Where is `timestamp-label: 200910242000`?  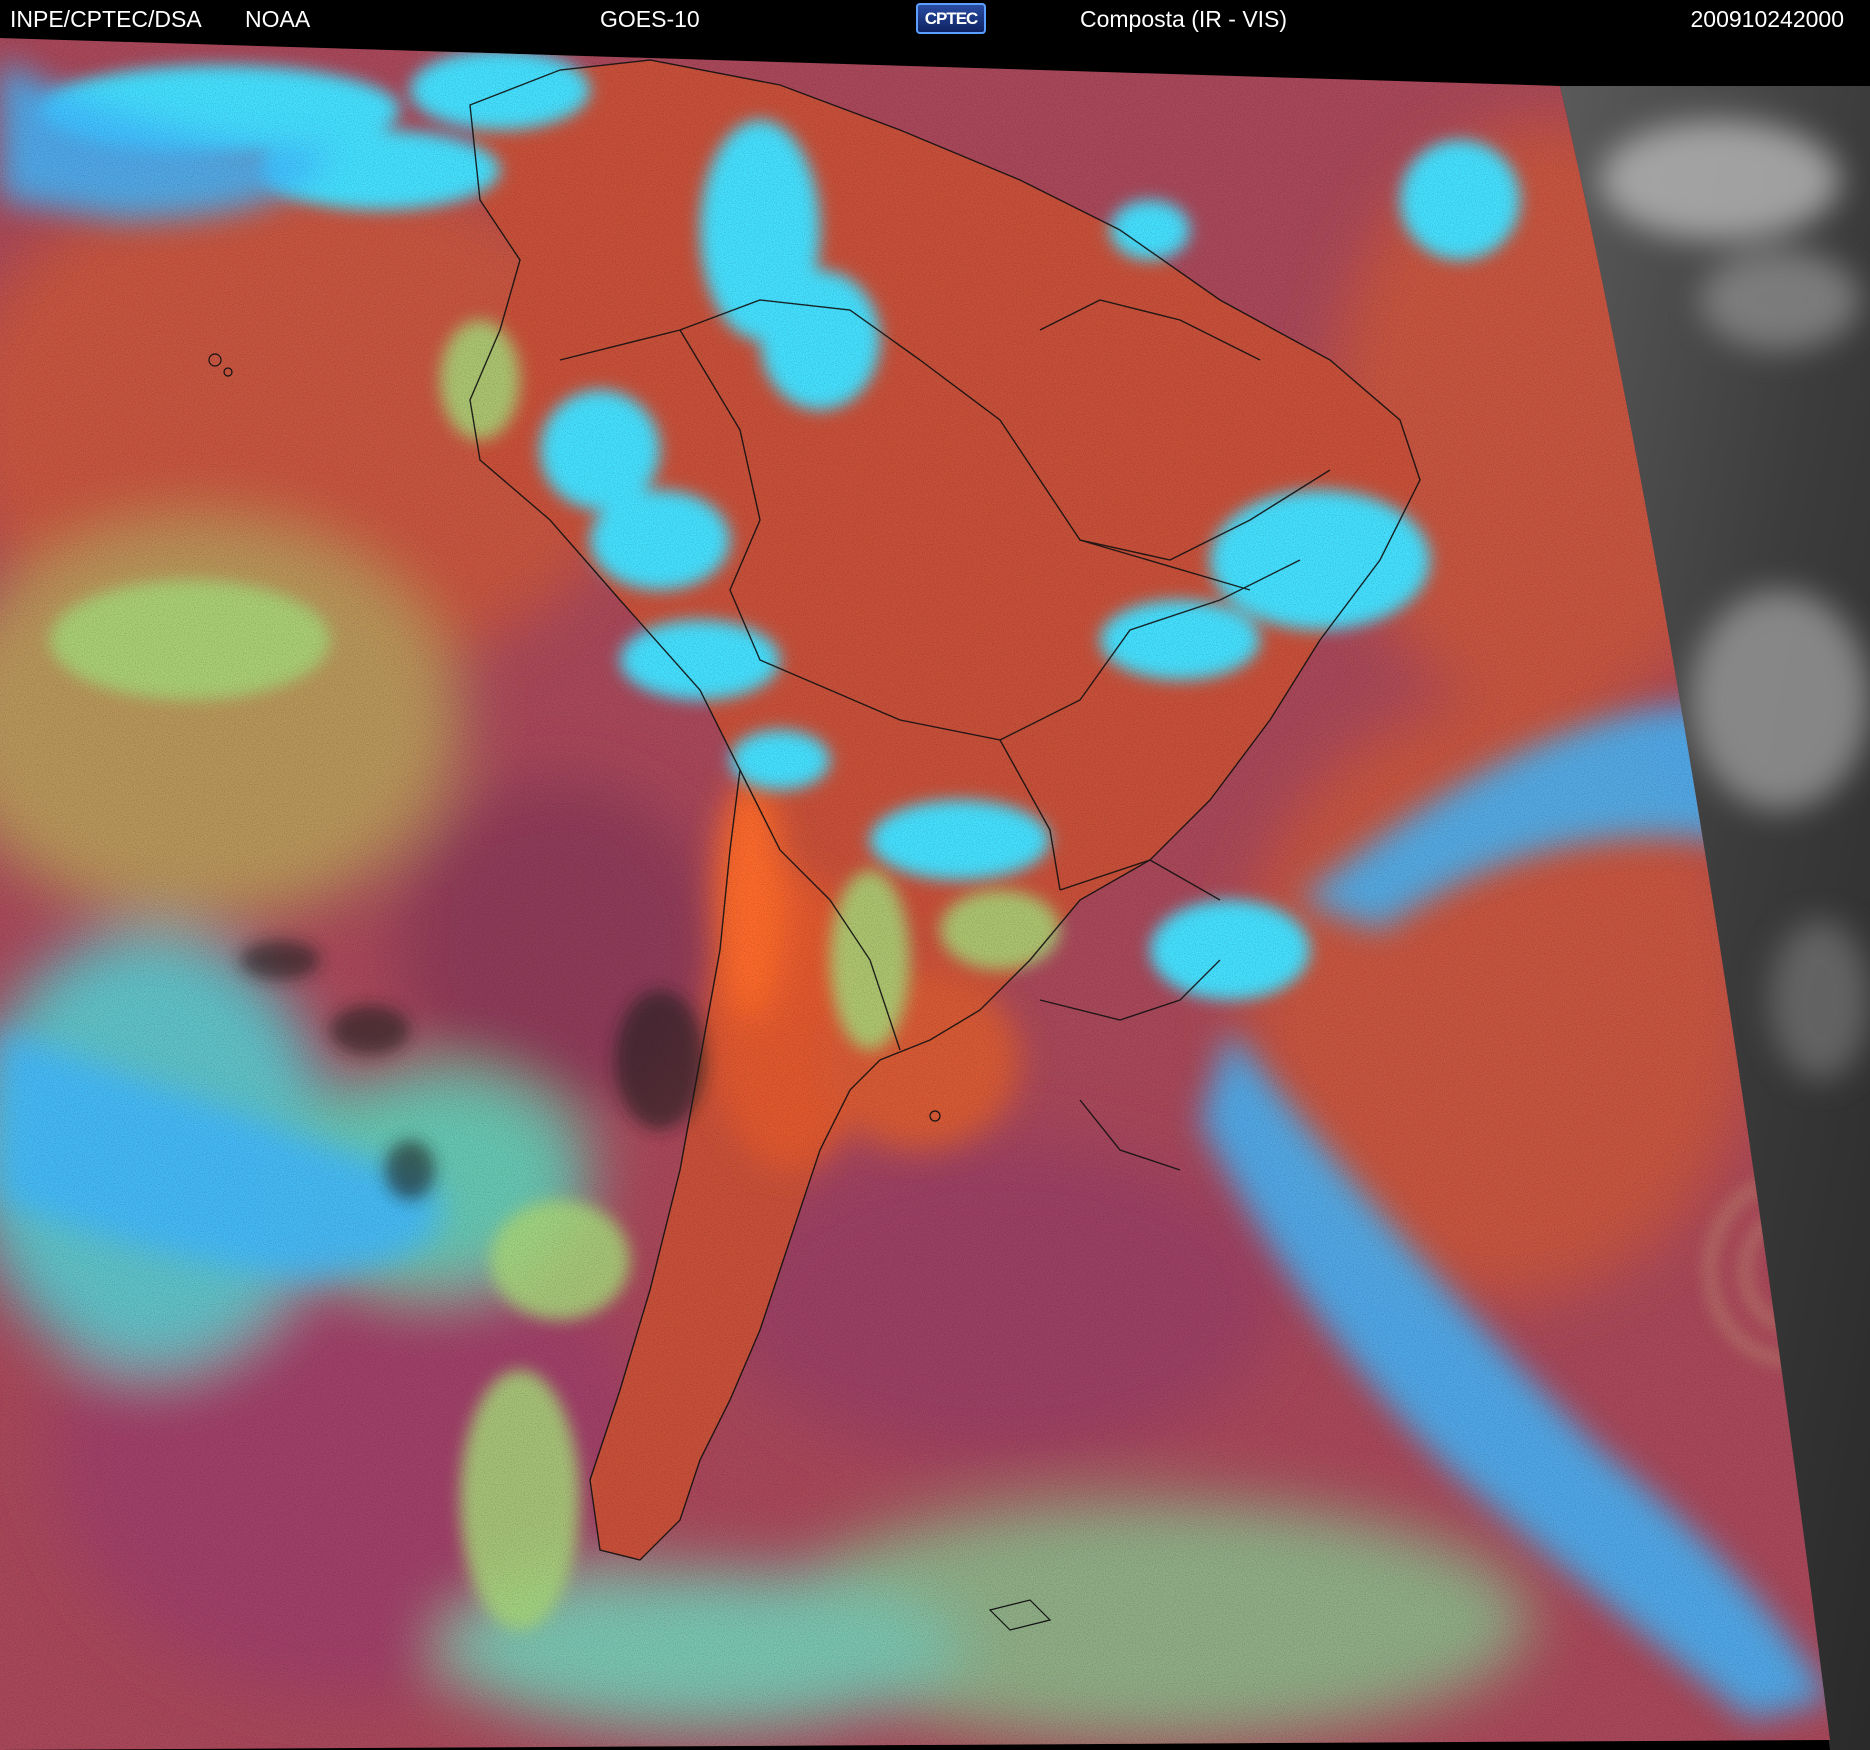
timestamp-label: 200910242000 is located at coordinates (1767, 19).